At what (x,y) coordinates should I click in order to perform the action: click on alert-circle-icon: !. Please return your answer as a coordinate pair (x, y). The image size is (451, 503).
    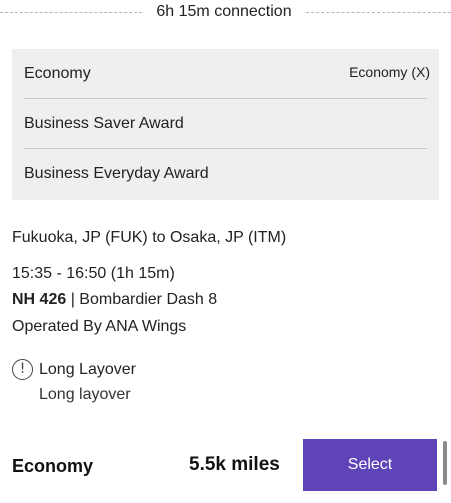
    Looking at the image, I should click on (22, 369).